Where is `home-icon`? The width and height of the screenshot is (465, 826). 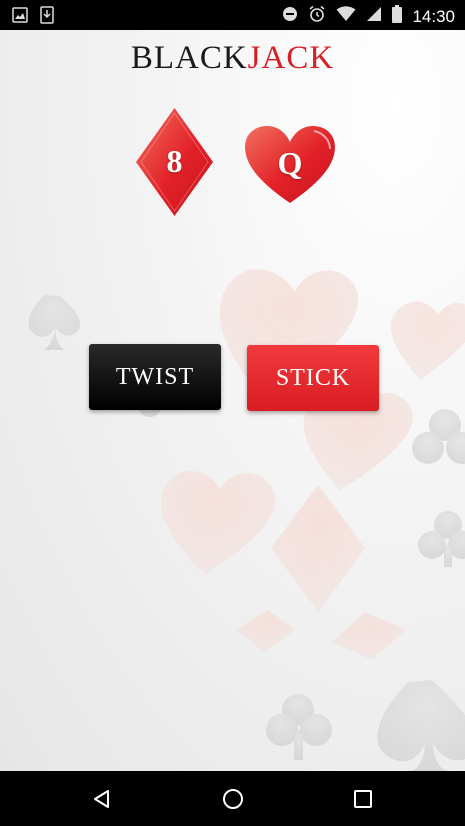 home-icon is located at coordinates (233, 798).